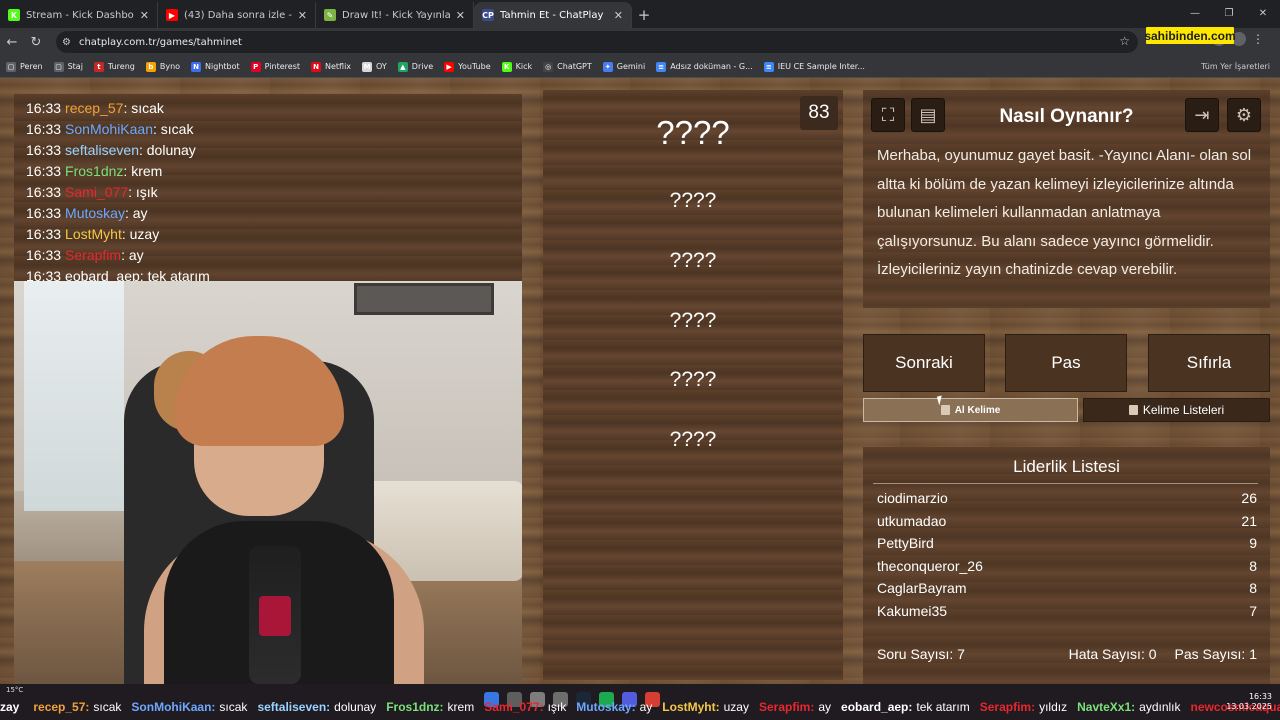  Describe the element at coordinates (1253, 626) in the screenshot. I see `leader-score: 5` at that location.